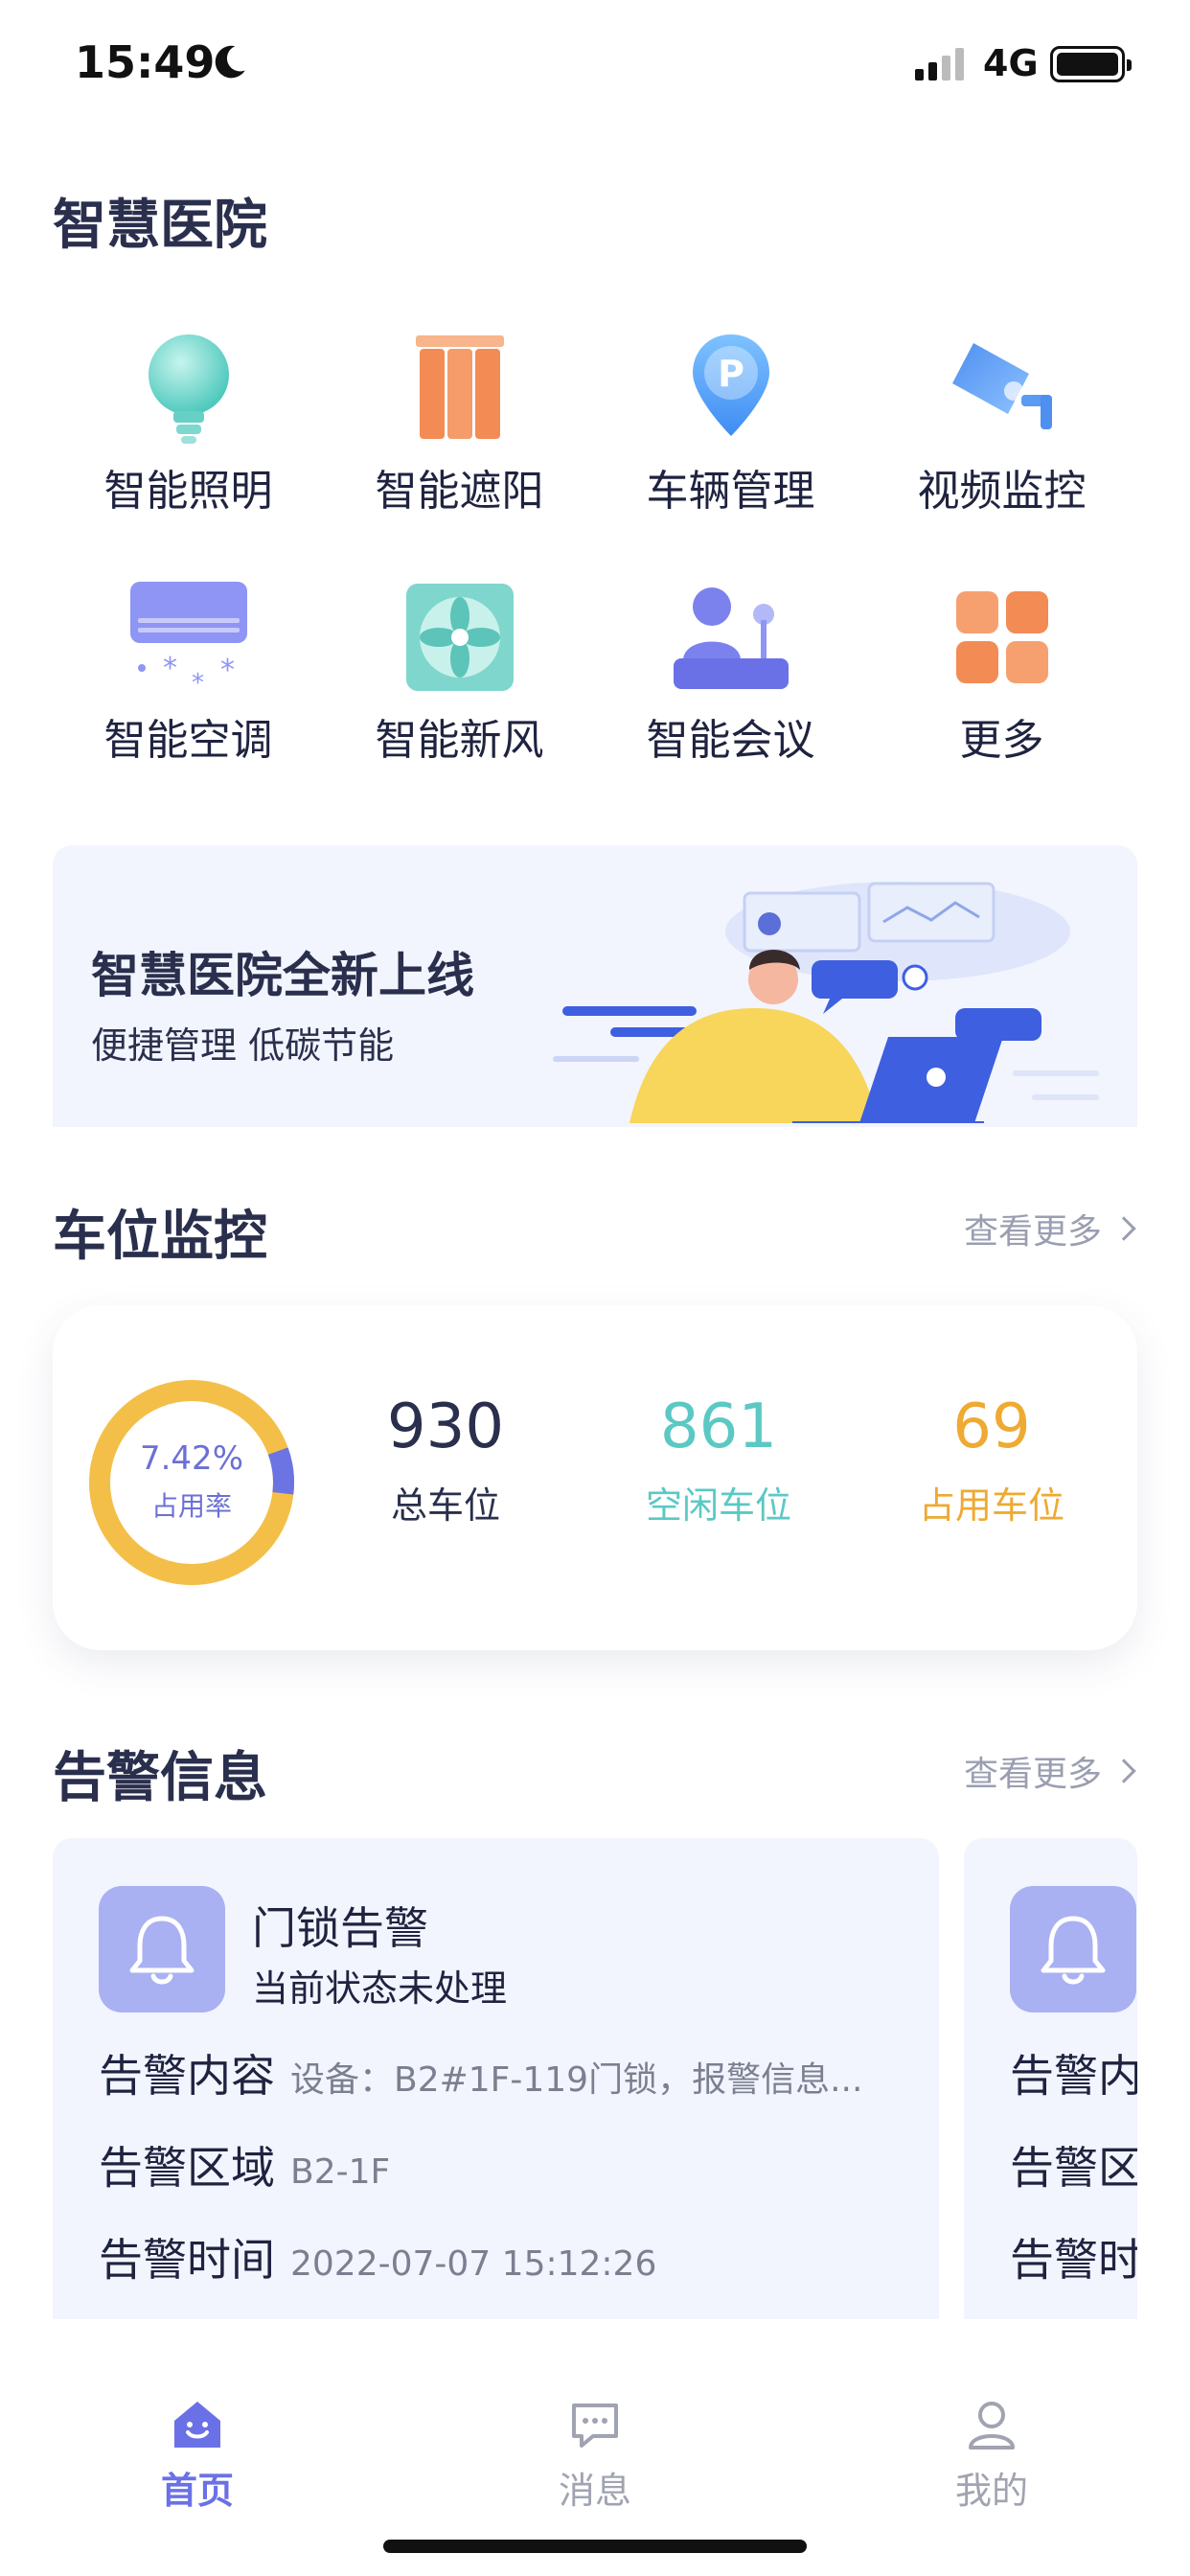 The image size is (1190, 2576). What do you see at coordinates (230, 62) in the screenshot?
I see `moon-icon` at bounding box center [230, 62].